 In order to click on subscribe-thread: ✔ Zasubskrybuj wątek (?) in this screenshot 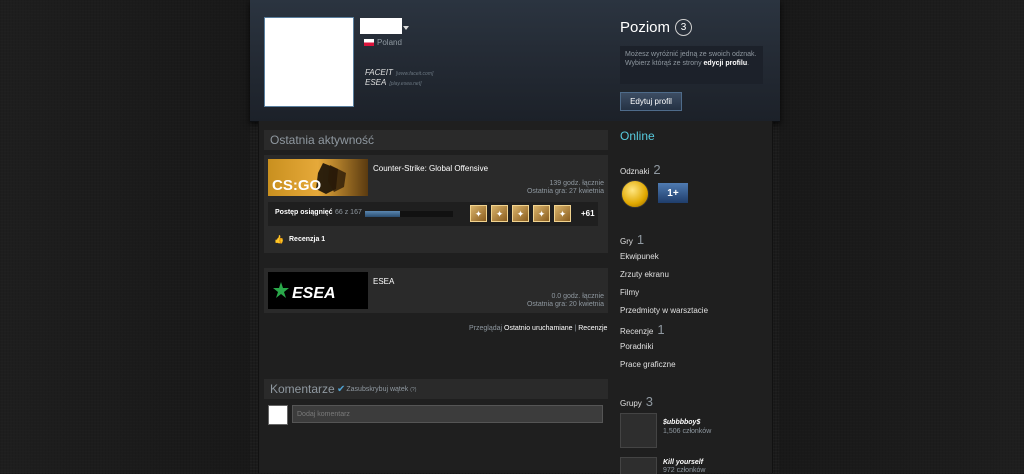, I will do `click(376, 389)`.